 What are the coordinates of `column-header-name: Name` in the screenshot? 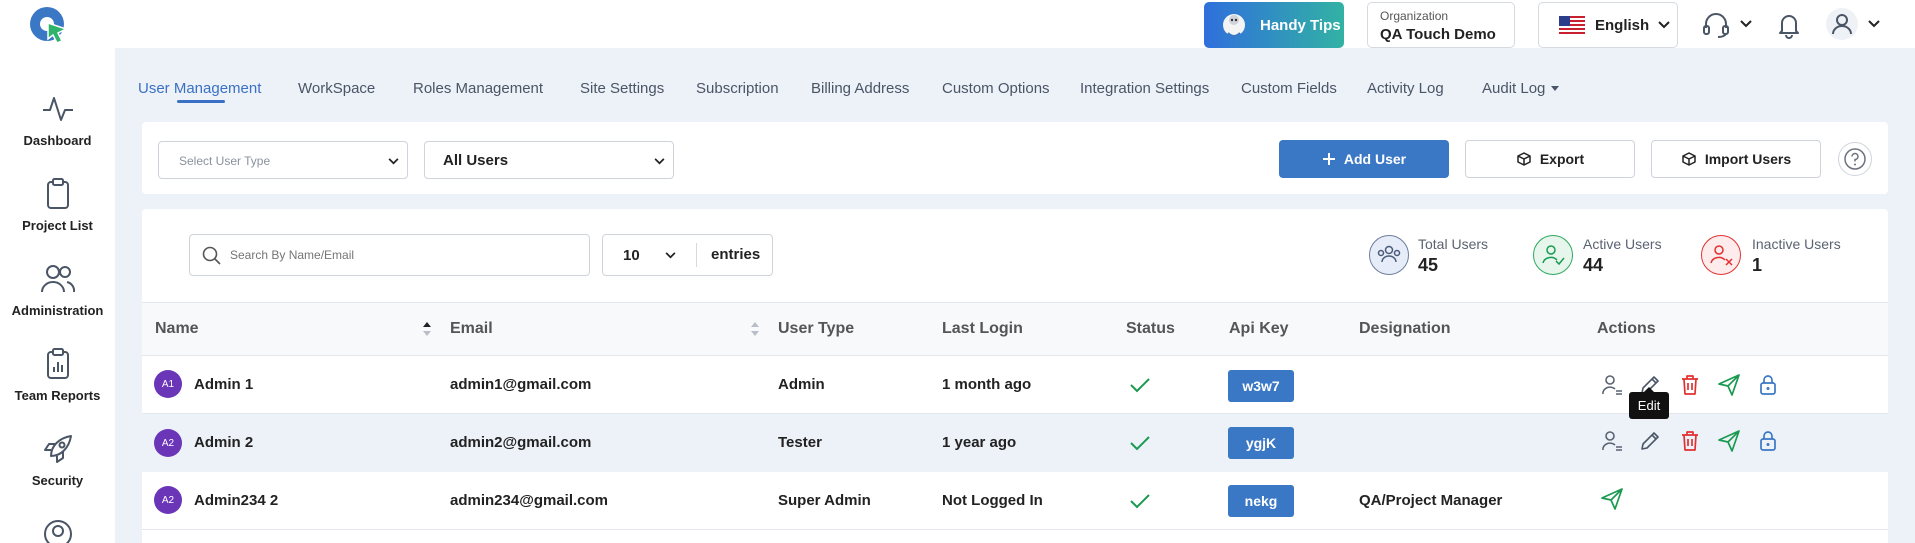 It's located at (177, 329).